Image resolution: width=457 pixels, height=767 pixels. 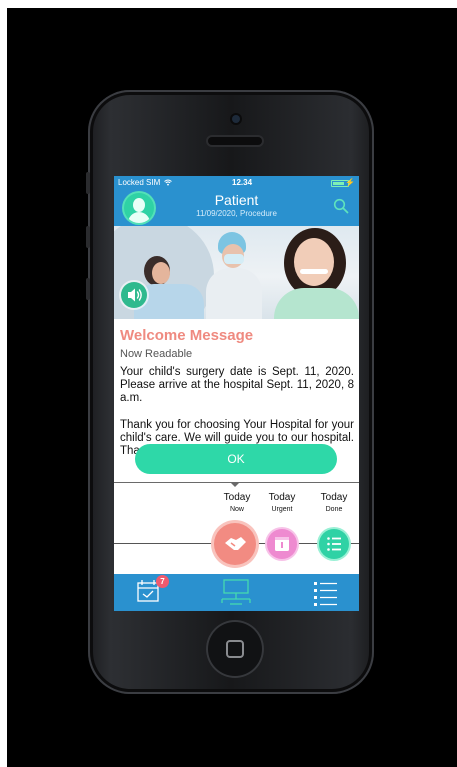 I want to click on network-icon, so click(x=236, y=592).